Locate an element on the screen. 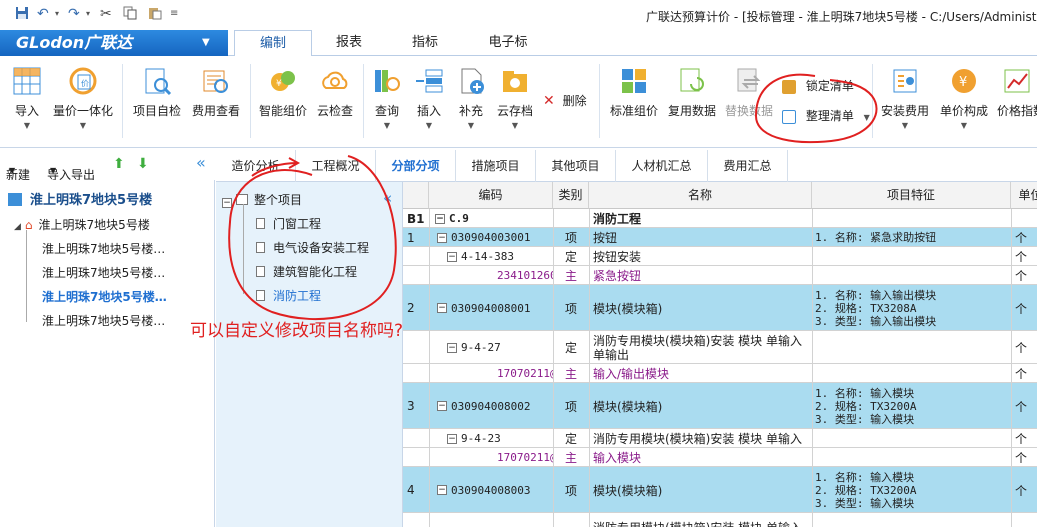  table-row: 17070211@3 主 输入模块 个 is located at coordinates (720, 457).